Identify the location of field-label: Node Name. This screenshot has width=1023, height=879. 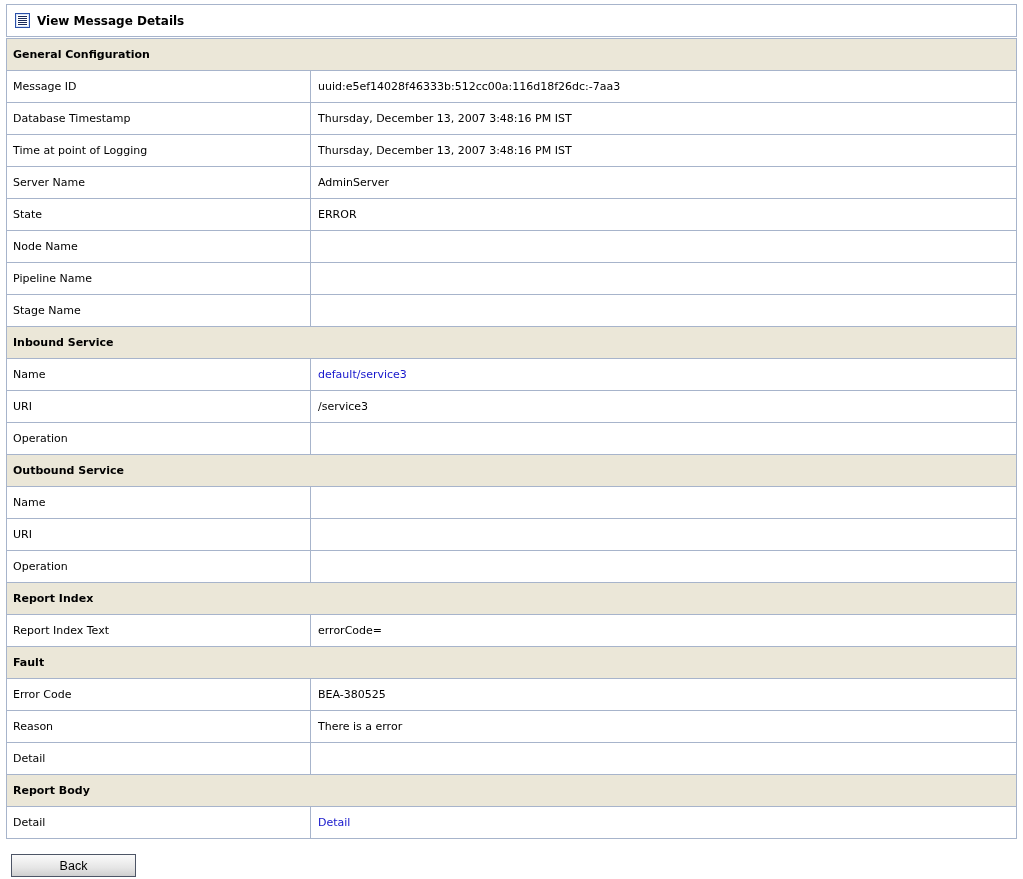
(158, 246).